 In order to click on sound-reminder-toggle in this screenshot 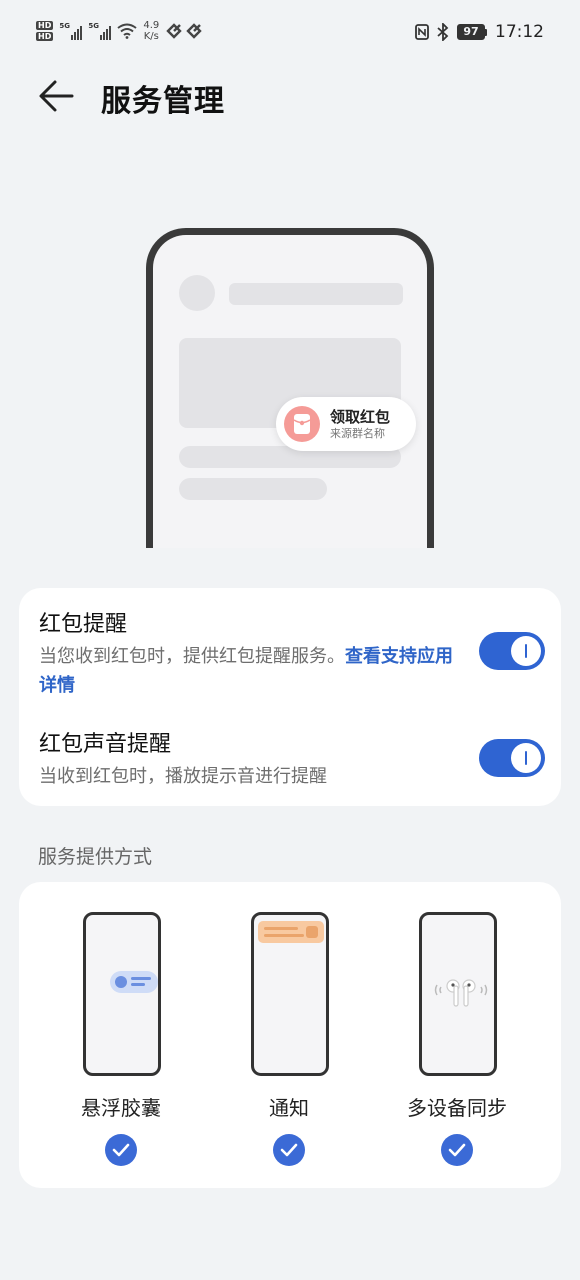, I will do `click(512, 758)`.